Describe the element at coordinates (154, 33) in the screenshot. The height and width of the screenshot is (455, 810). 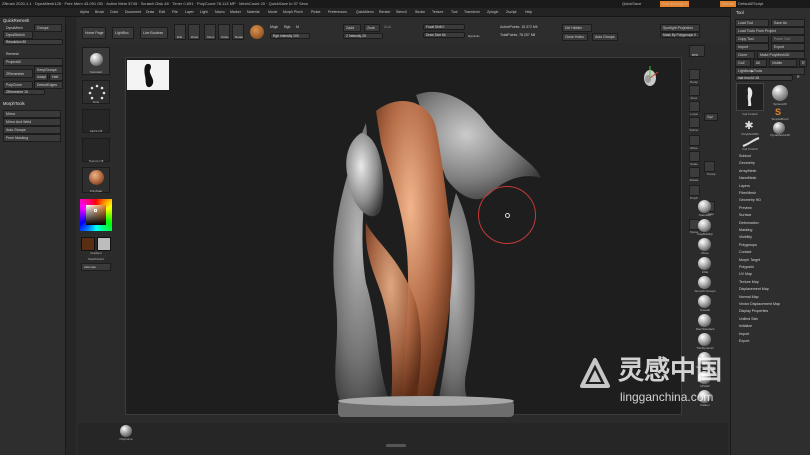
I see `live-boolean-button: Live Boolean` at that location.